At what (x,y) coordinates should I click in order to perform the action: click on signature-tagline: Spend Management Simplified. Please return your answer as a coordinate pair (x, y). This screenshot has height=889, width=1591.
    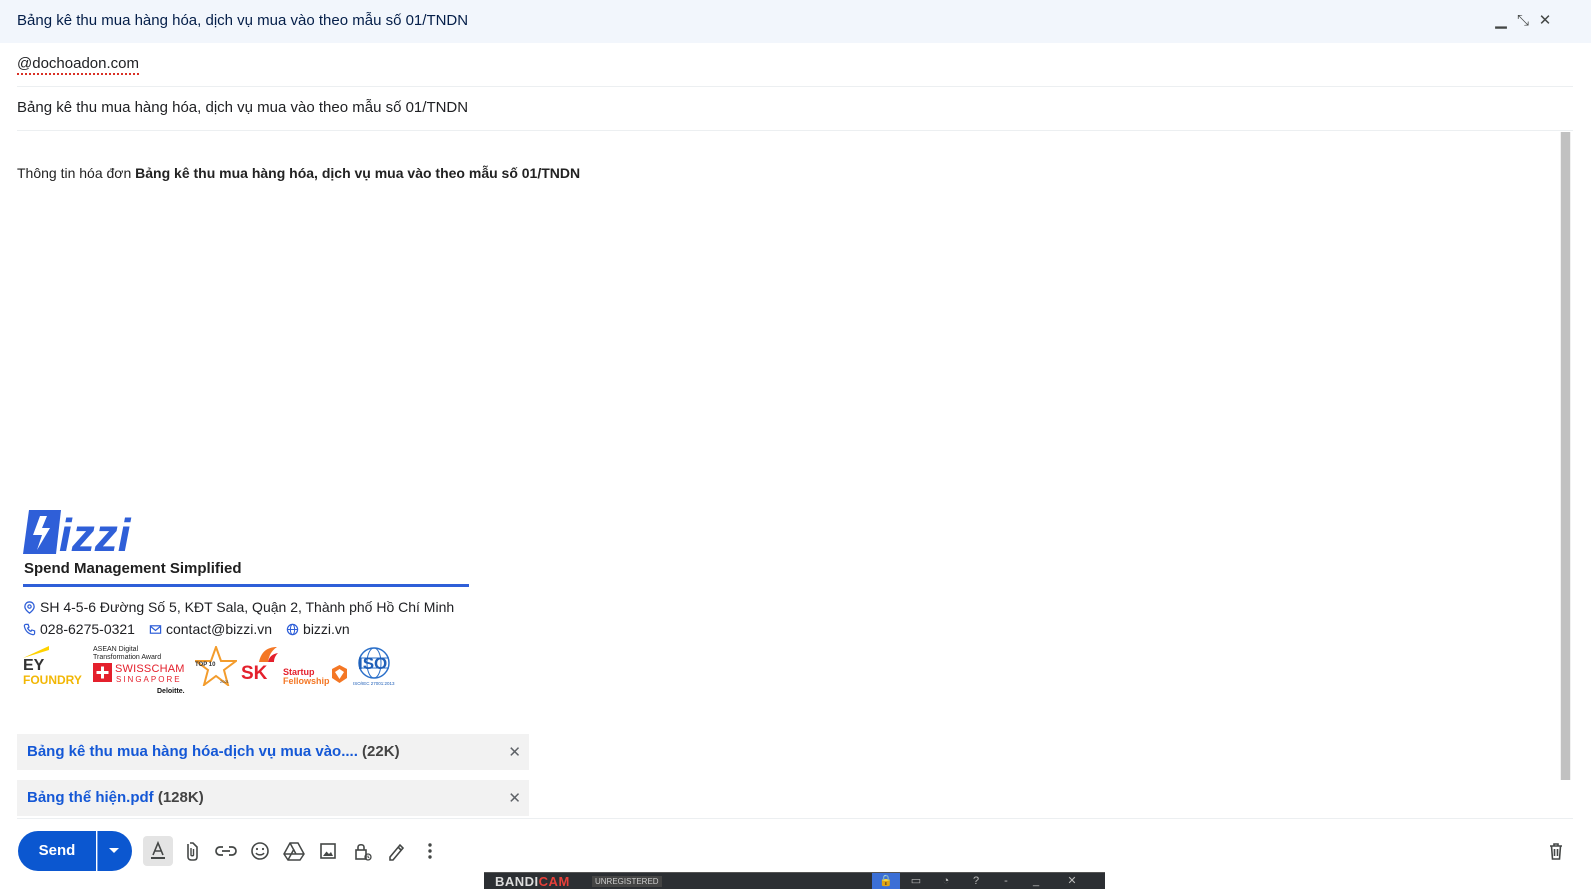
    Looking at the image, I should click on (133, 568).